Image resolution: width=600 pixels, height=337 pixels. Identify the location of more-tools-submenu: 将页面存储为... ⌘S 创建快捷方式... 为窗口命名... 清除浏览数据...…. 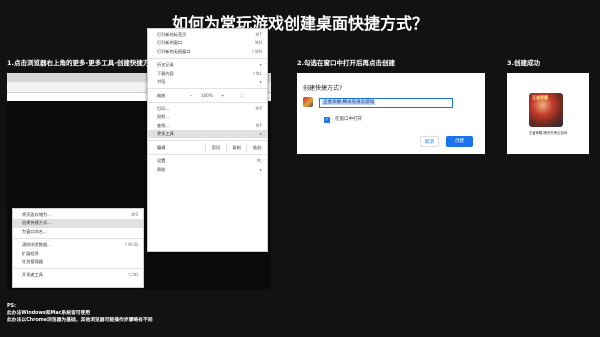
(78, 248).